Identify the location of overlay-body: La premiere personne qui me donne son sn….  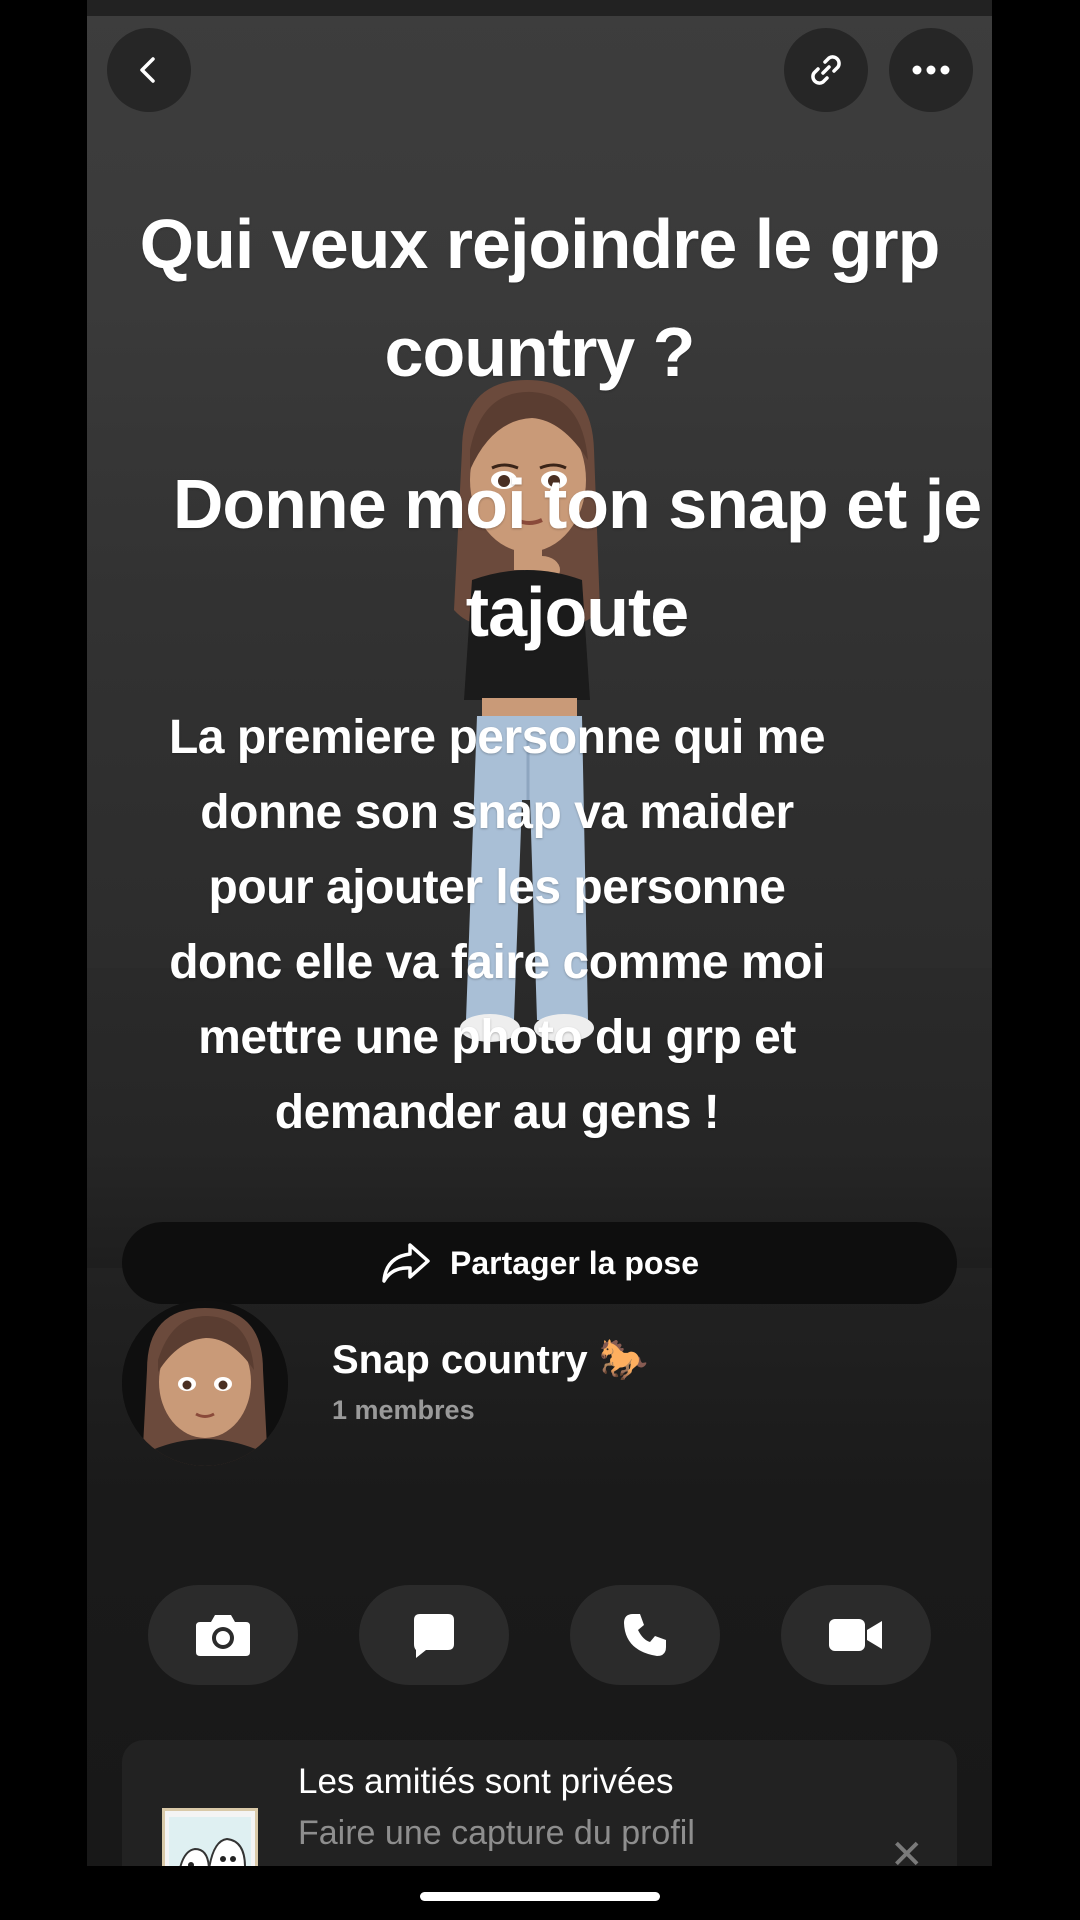
(497, 925).